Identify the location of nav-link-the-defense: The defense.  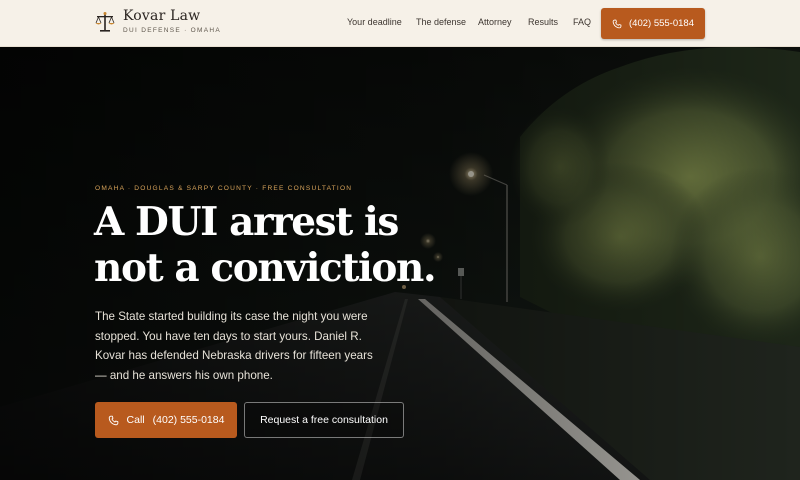
(441, 22).